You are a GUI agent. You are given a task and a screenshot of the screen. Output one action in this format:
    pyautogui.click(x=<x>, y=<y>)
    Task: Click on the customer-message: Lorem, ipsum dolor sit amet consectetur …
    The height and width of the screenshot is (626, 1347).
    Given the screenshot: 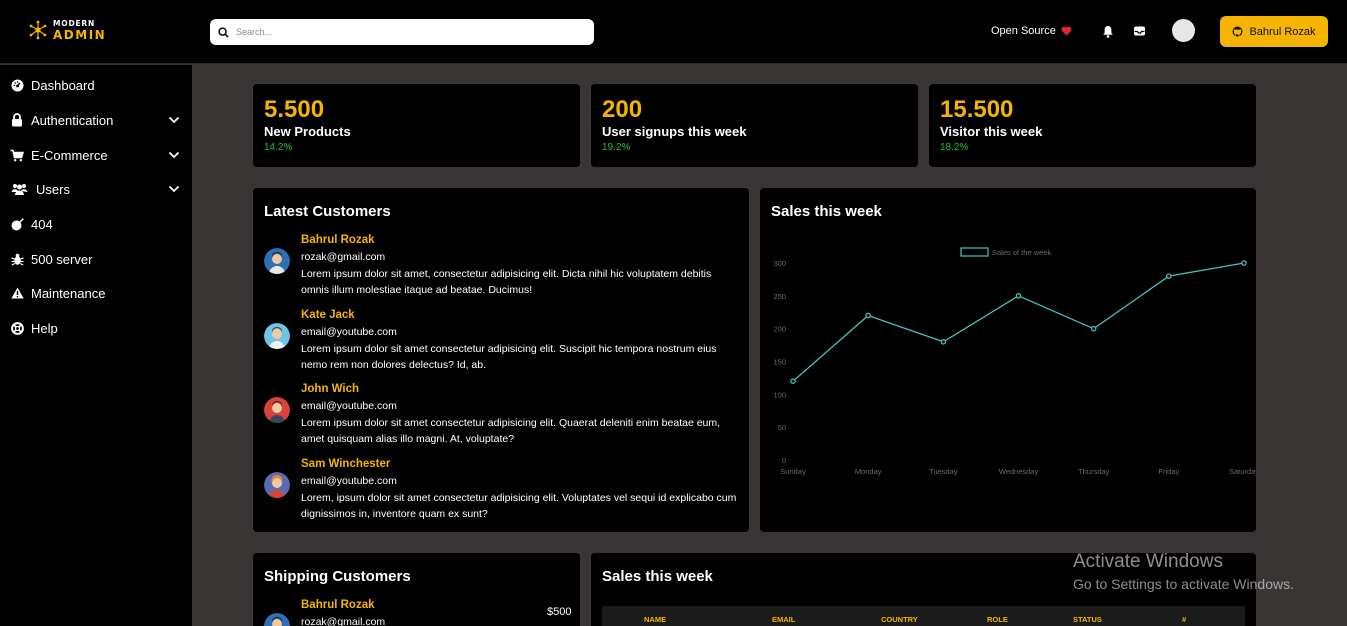 What is the action you would take?
    pyautogui.click(x=519, y=506)
    